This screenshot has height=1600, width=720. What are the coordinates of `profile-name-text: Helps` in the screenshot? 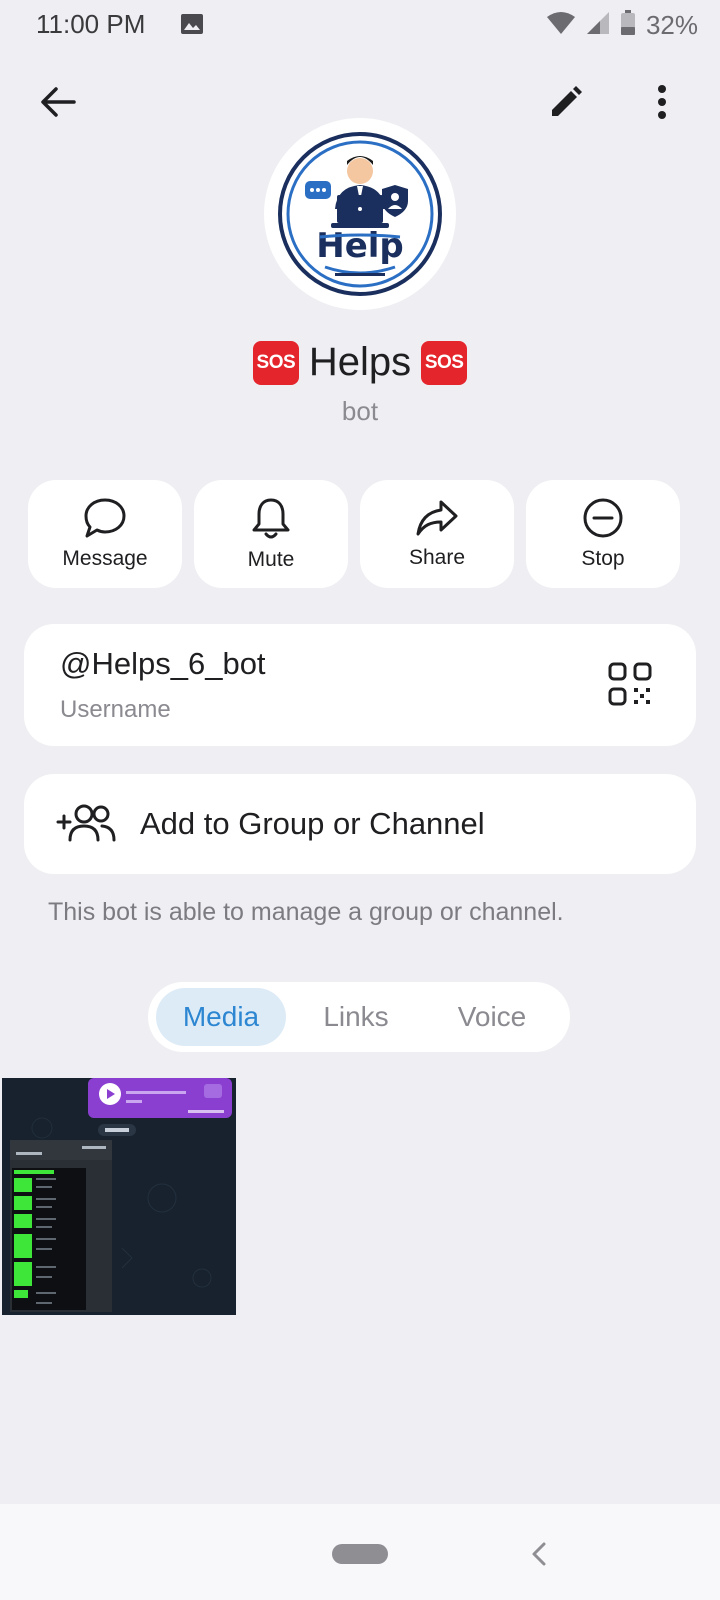 It's located at (360, 362).